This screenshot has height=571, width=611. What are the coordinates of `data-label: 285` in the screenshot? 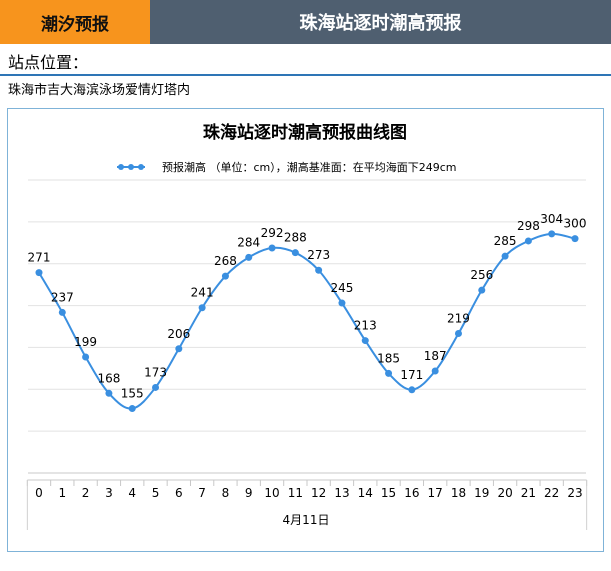 It's located at (505, 241).